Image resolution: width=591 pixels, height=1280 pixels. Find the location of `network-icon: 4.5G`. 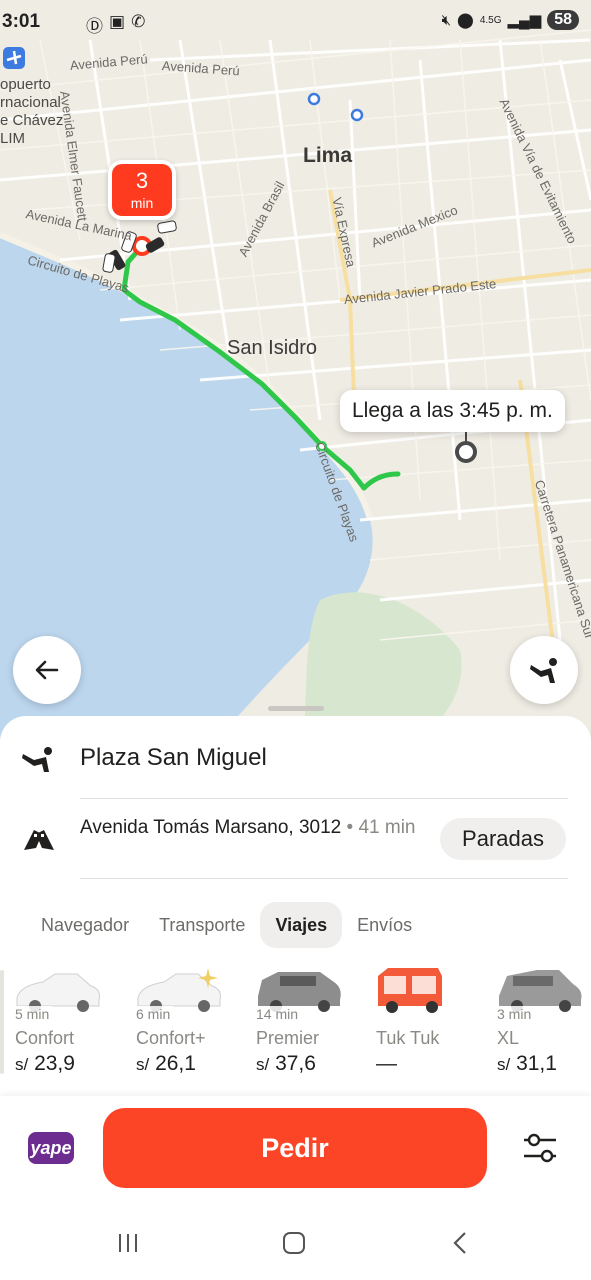

network-icon: 4.5G is located at coordinates (490, 20).